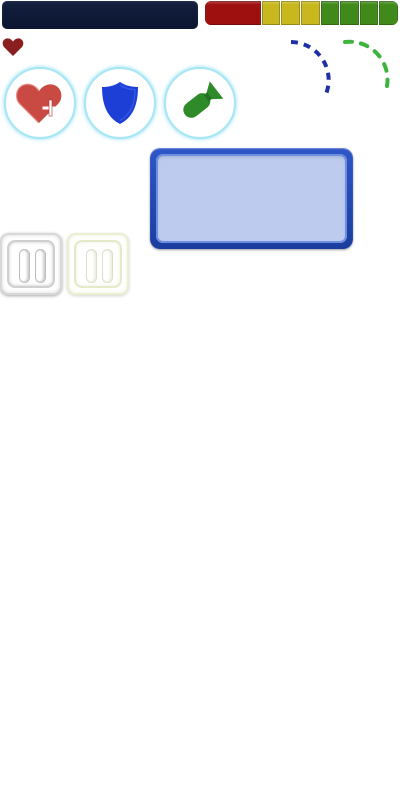  I want to click on cooldown-arc-right, so click(366, 63).